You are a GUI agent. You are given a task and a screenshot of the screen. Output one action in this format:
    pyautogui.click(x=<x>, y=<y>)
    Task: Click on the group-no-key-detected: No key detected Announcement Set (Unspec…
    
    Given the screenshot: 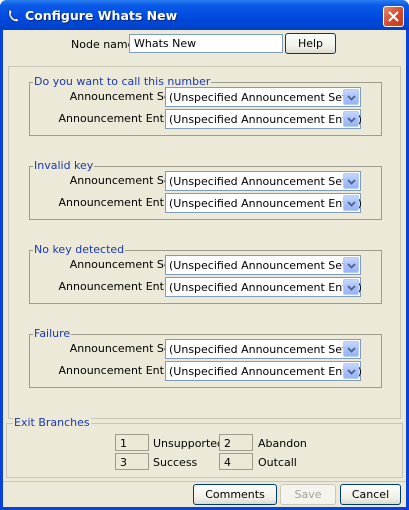 What is the action you would take?
    pyautogui.click(x=205, y=273)
    